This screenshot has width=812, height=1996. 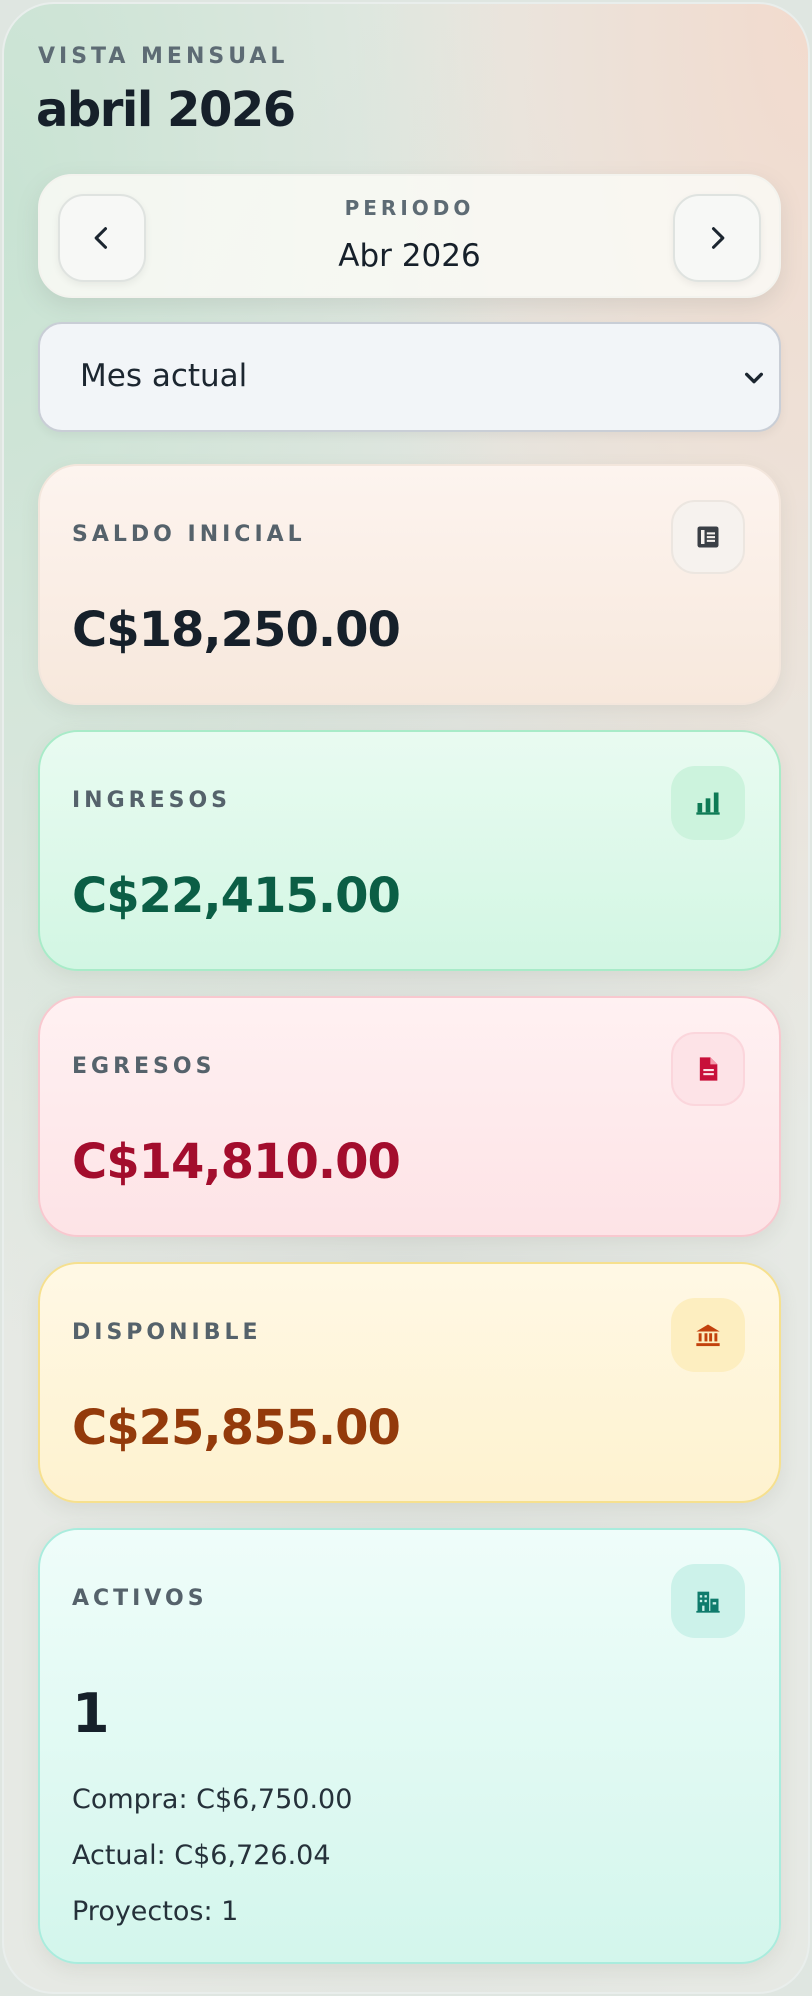 What do you see at coordinates (236, 1428) in the screenshot?
I see `card-value: C$25,855.00` at bounding box center [236, 1428].